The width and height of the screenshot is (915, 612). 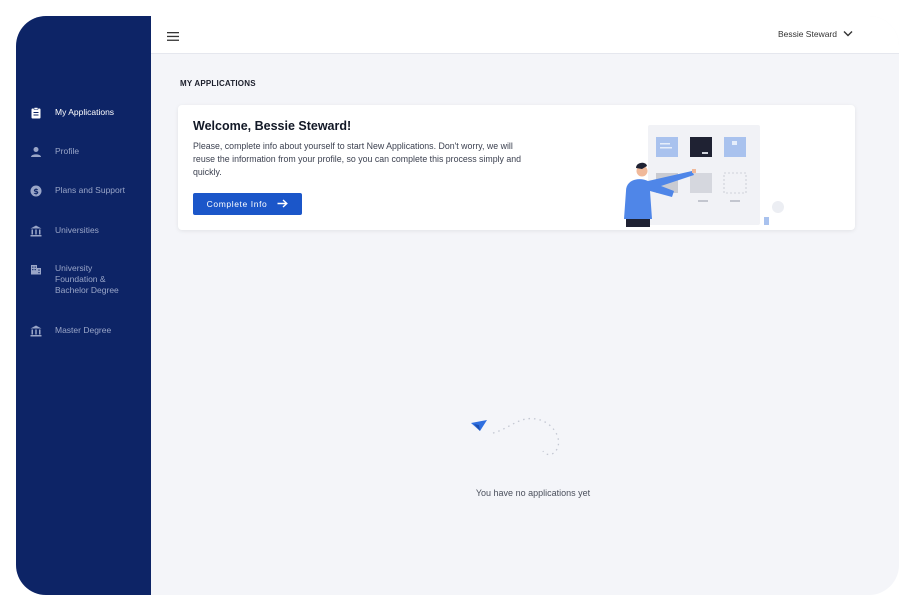 I want to click on sidebar-item-label: Plans and Support, so click(x=90, y=190).